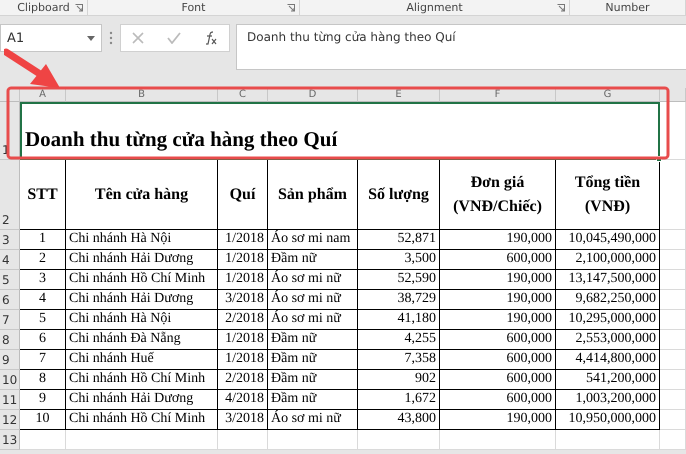 The image size is (686, 454). What do you see at coordinates (10, 380) in the screenshot?
I see `row-header: 10` at bounding box center [10, 380].